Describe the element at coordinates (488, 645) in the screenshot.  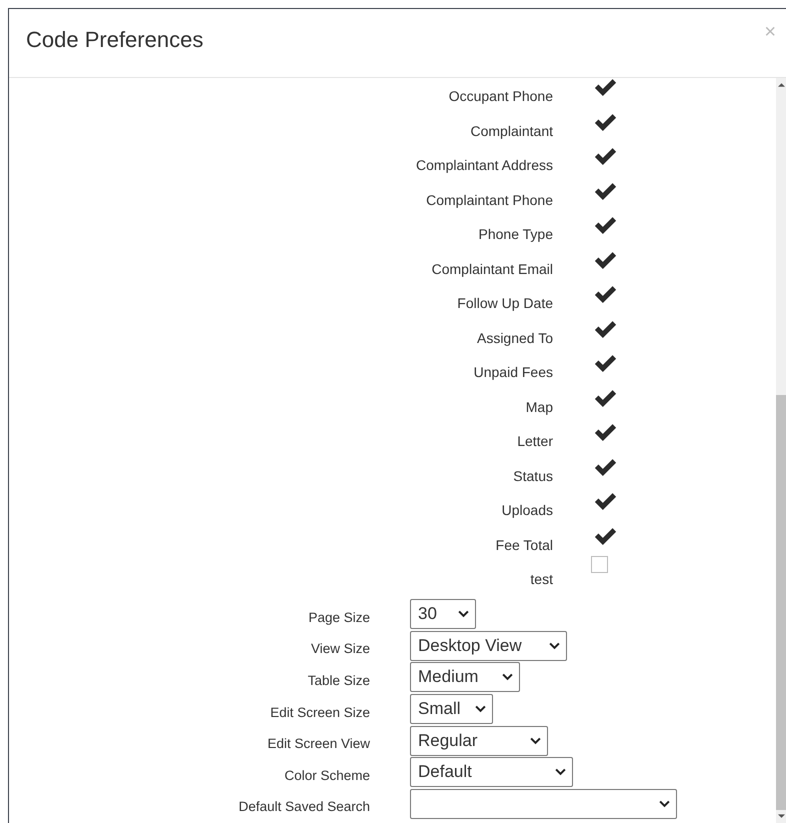
I see `dropdown-select: Desktop View` at that location.